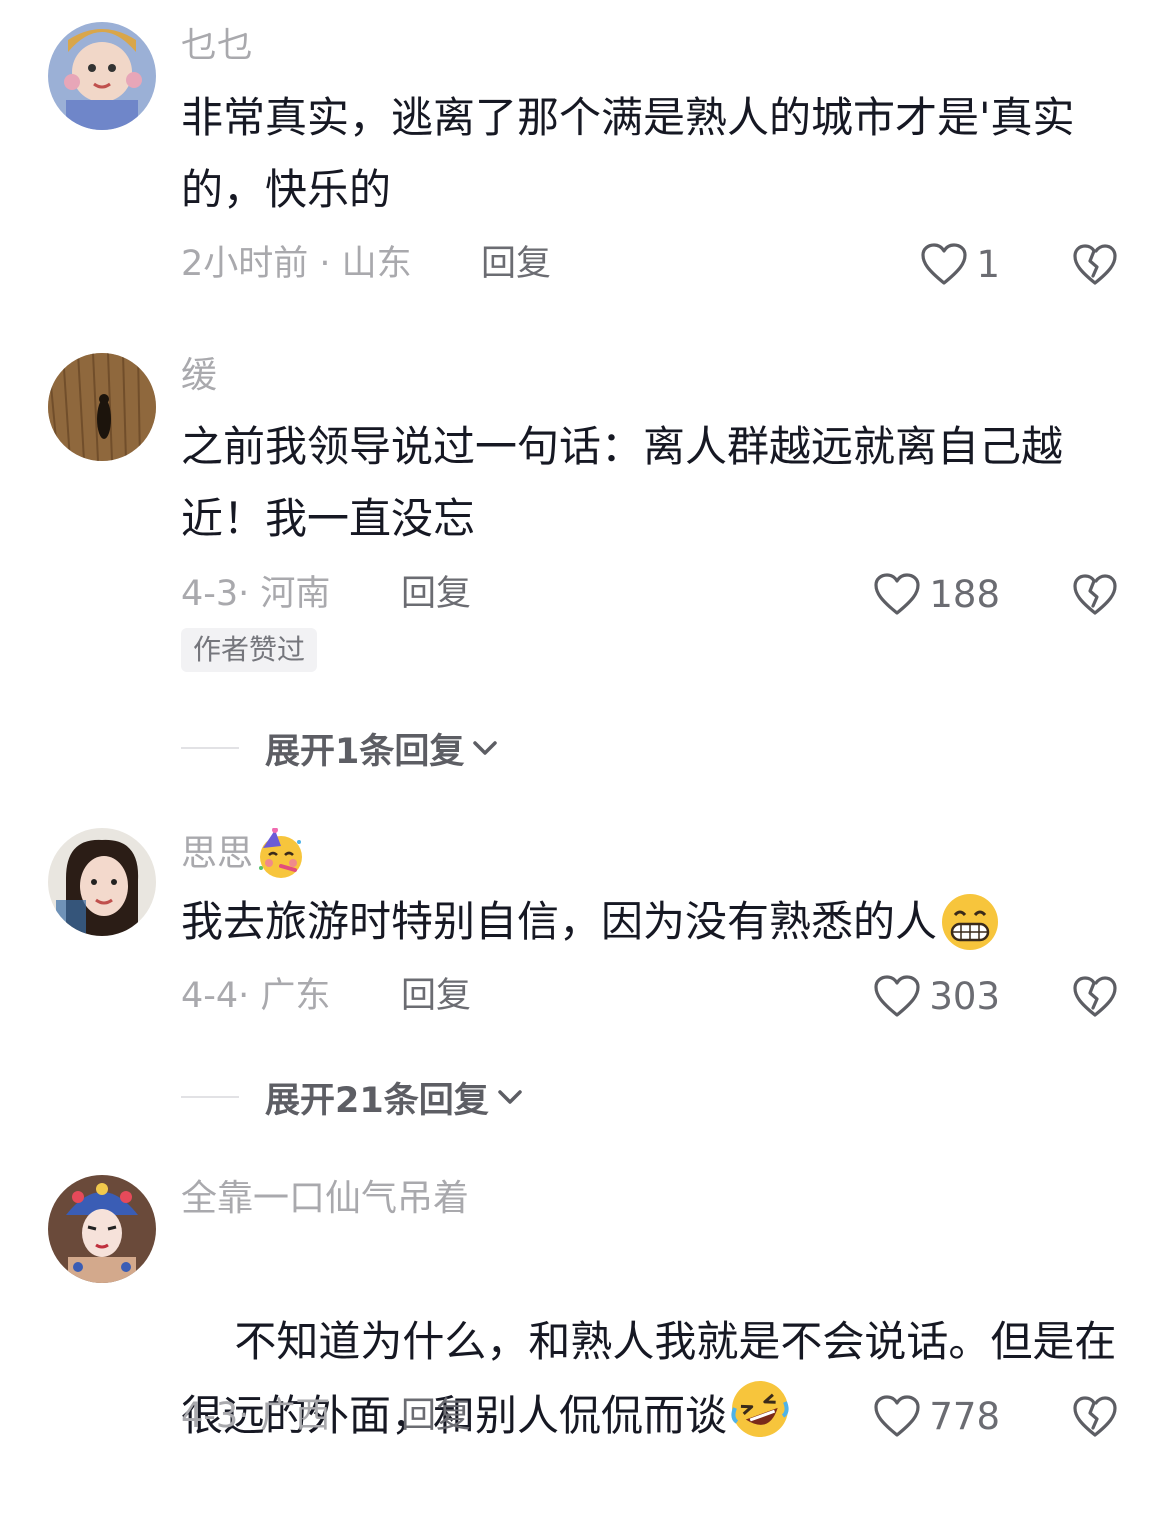 This screenshot has height=1524, width=1170. I want to click on comment-text: 之前我领导说过一句话：离人群越远就离自己越近！我一直没忘, so click(622, 482).